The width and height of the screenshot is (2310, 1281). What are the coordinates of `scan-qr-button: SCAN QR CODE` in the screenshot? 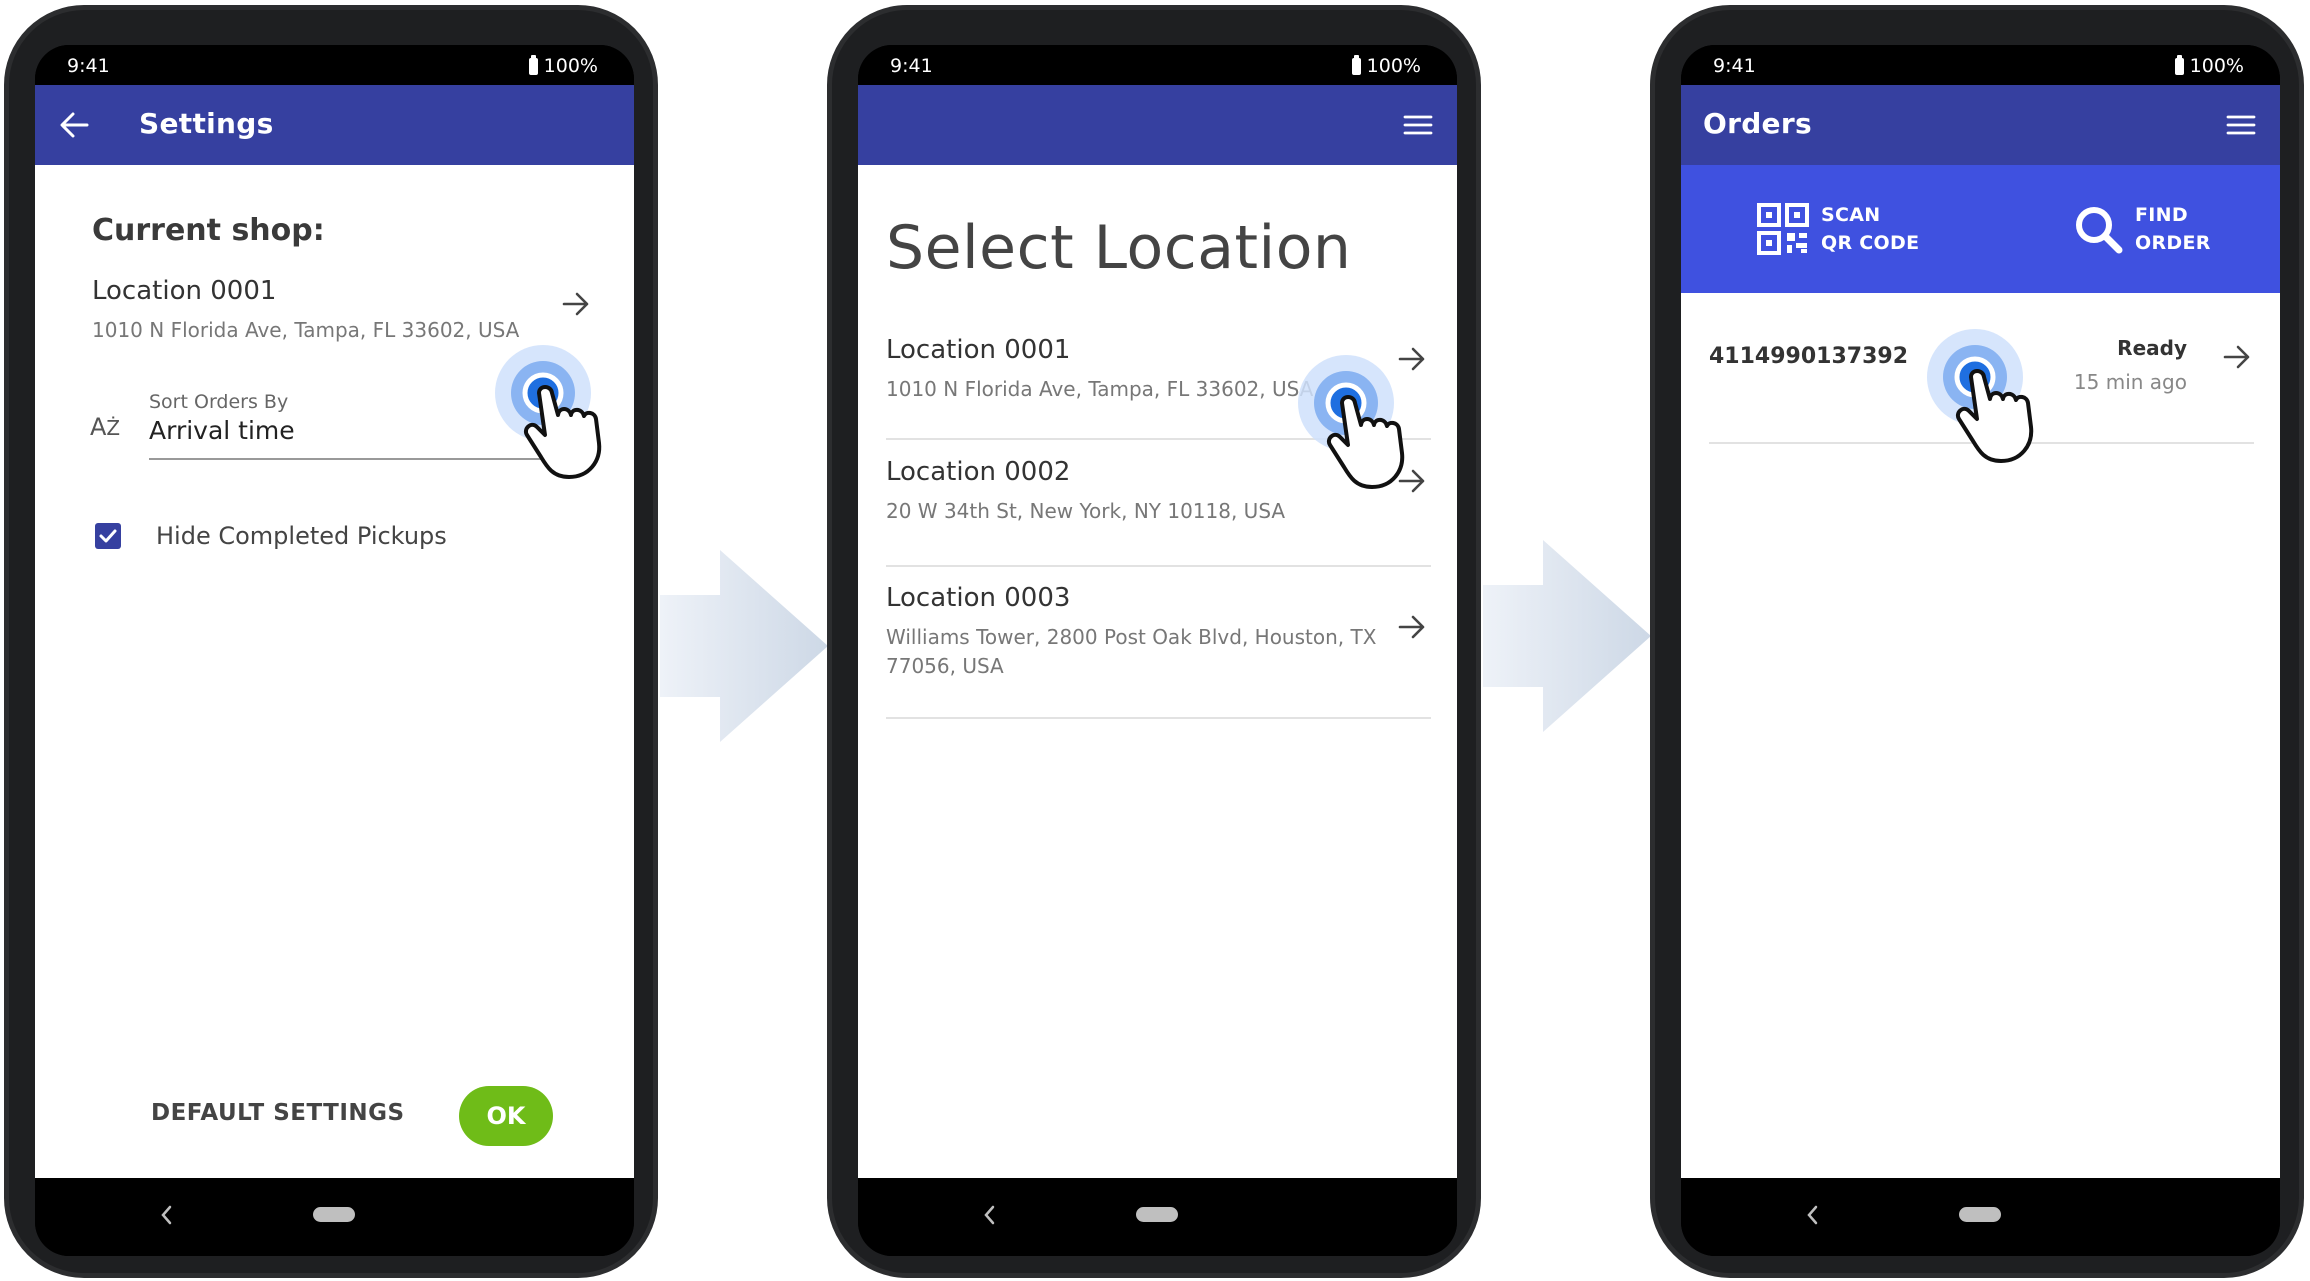 It's located at (1838, 229).